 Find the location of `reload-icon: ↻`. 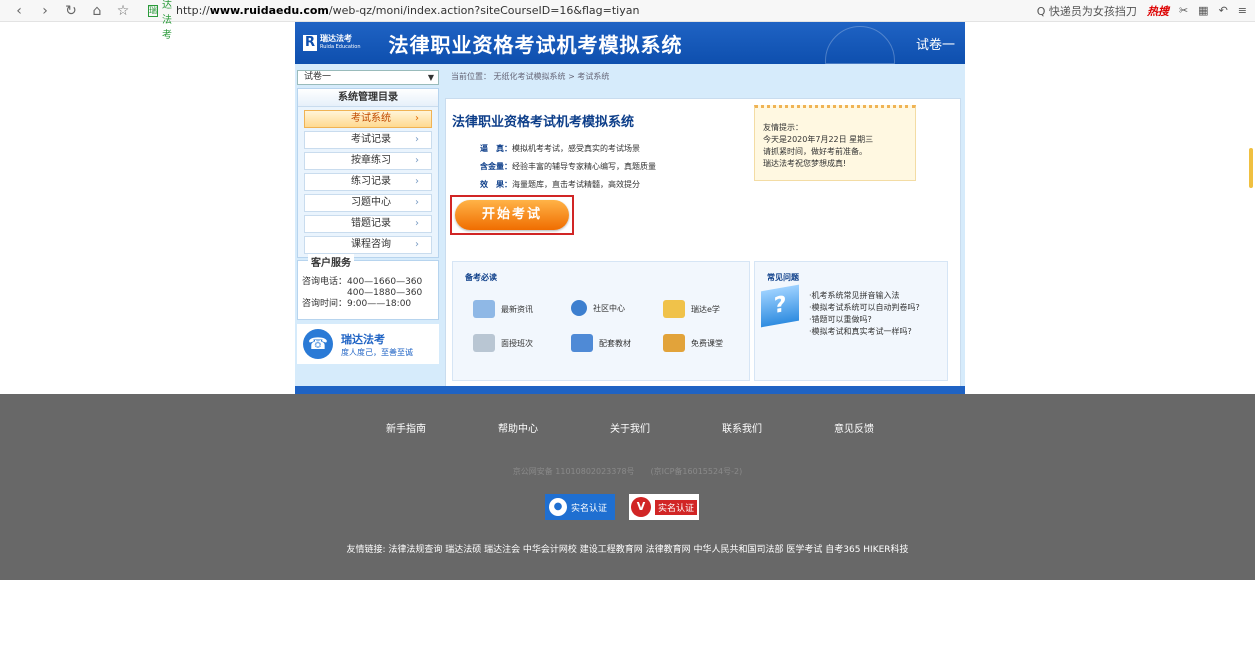

reload-icon: ↻ is located at coordinates (71, 11).